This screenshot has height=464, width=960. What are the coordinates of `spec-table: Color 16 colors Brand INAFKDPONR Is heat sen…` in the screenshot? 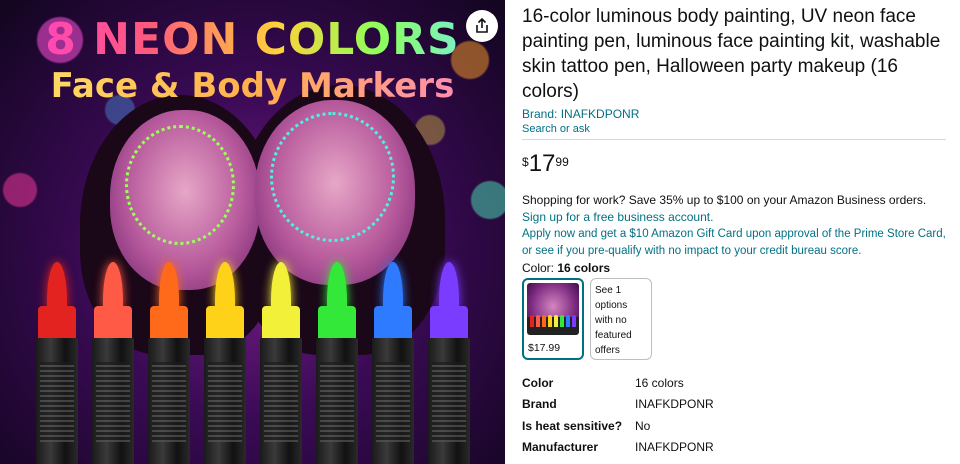 It's located at (734, 415).